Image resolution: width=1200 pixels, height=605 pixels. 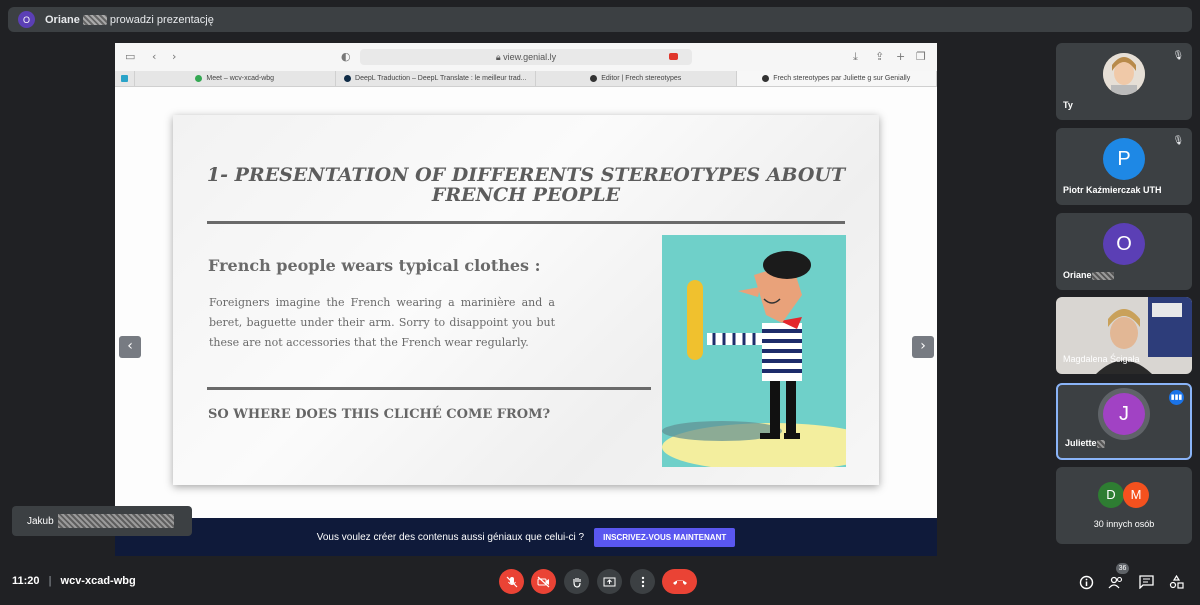 I want to click on leave-call-button, so click(x=679, y=581).